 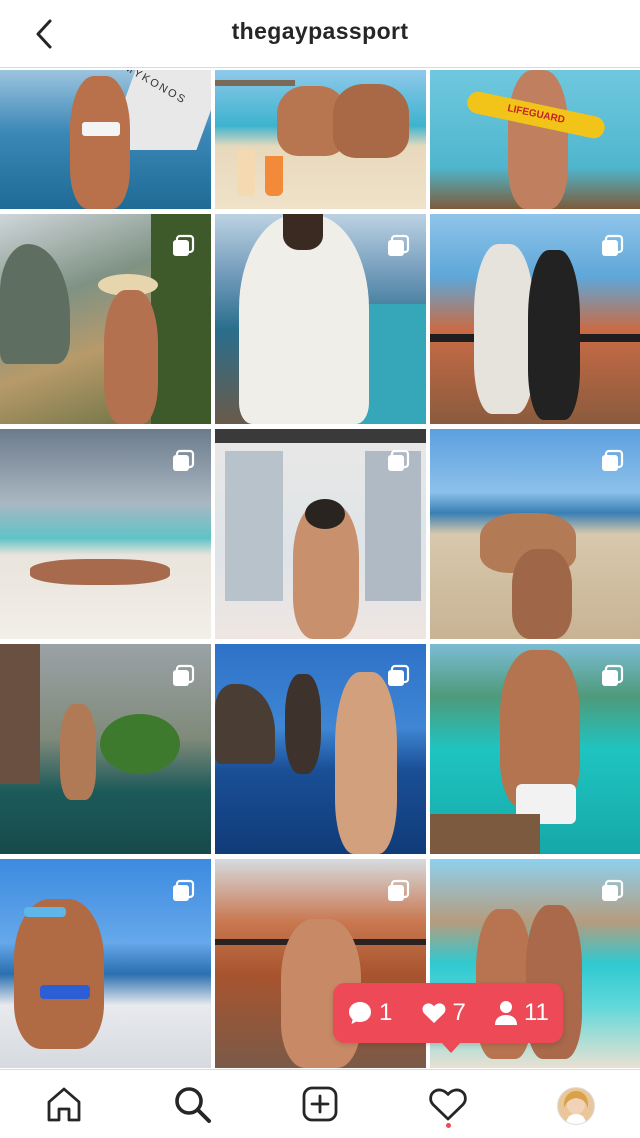 What do you see at coordinates (521, 1013) in the screenshot?
I see `follower-count: 11` at bounding box center [521, 1013].